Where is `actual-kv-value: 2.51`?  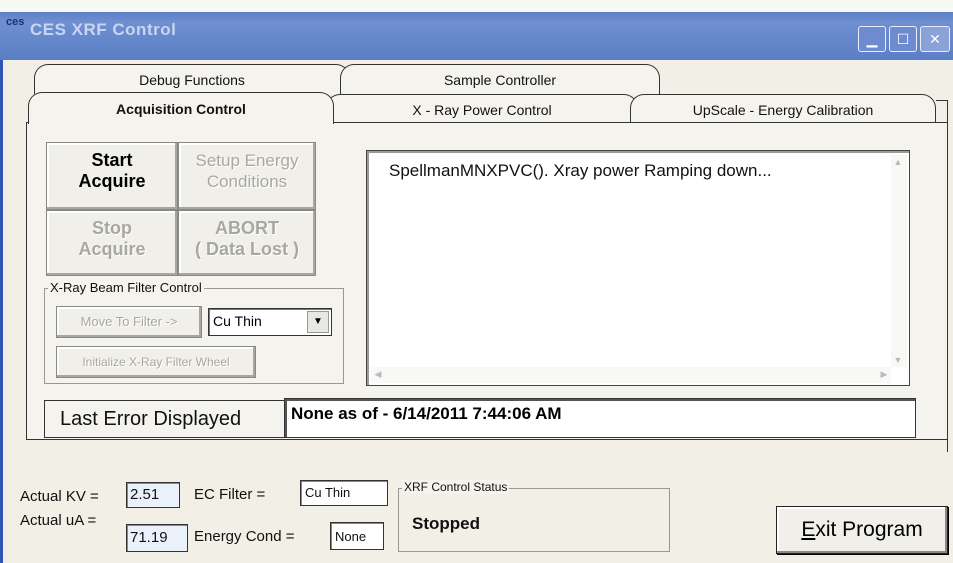 actual-kv-value: 2.51 is located at coordinates (153, 495).